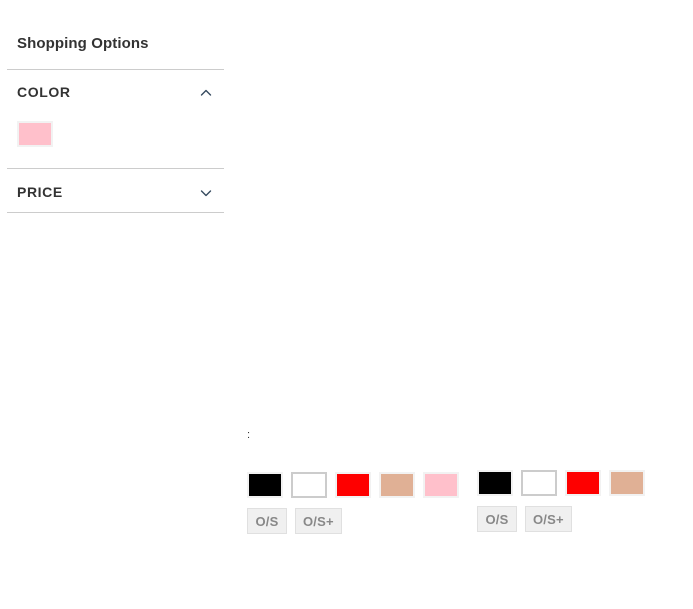 The width and height of the screenshot is (693, 609). Describe the element at coordinates (115, 168) in the screenshot. I see `sidebar-divider-middle` at that location.